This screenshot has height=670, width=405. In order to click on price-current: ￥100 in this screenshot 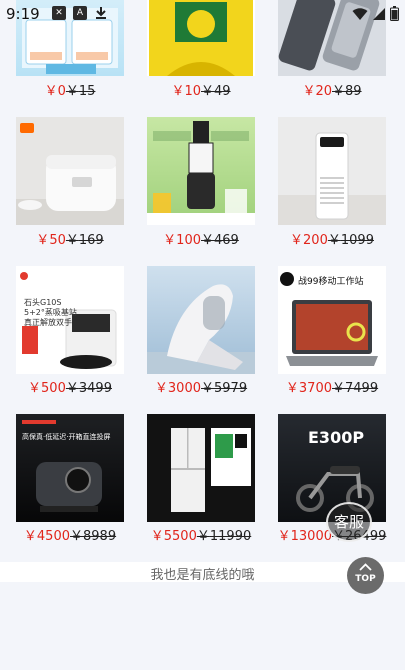, I will do `click(182, 240)`.